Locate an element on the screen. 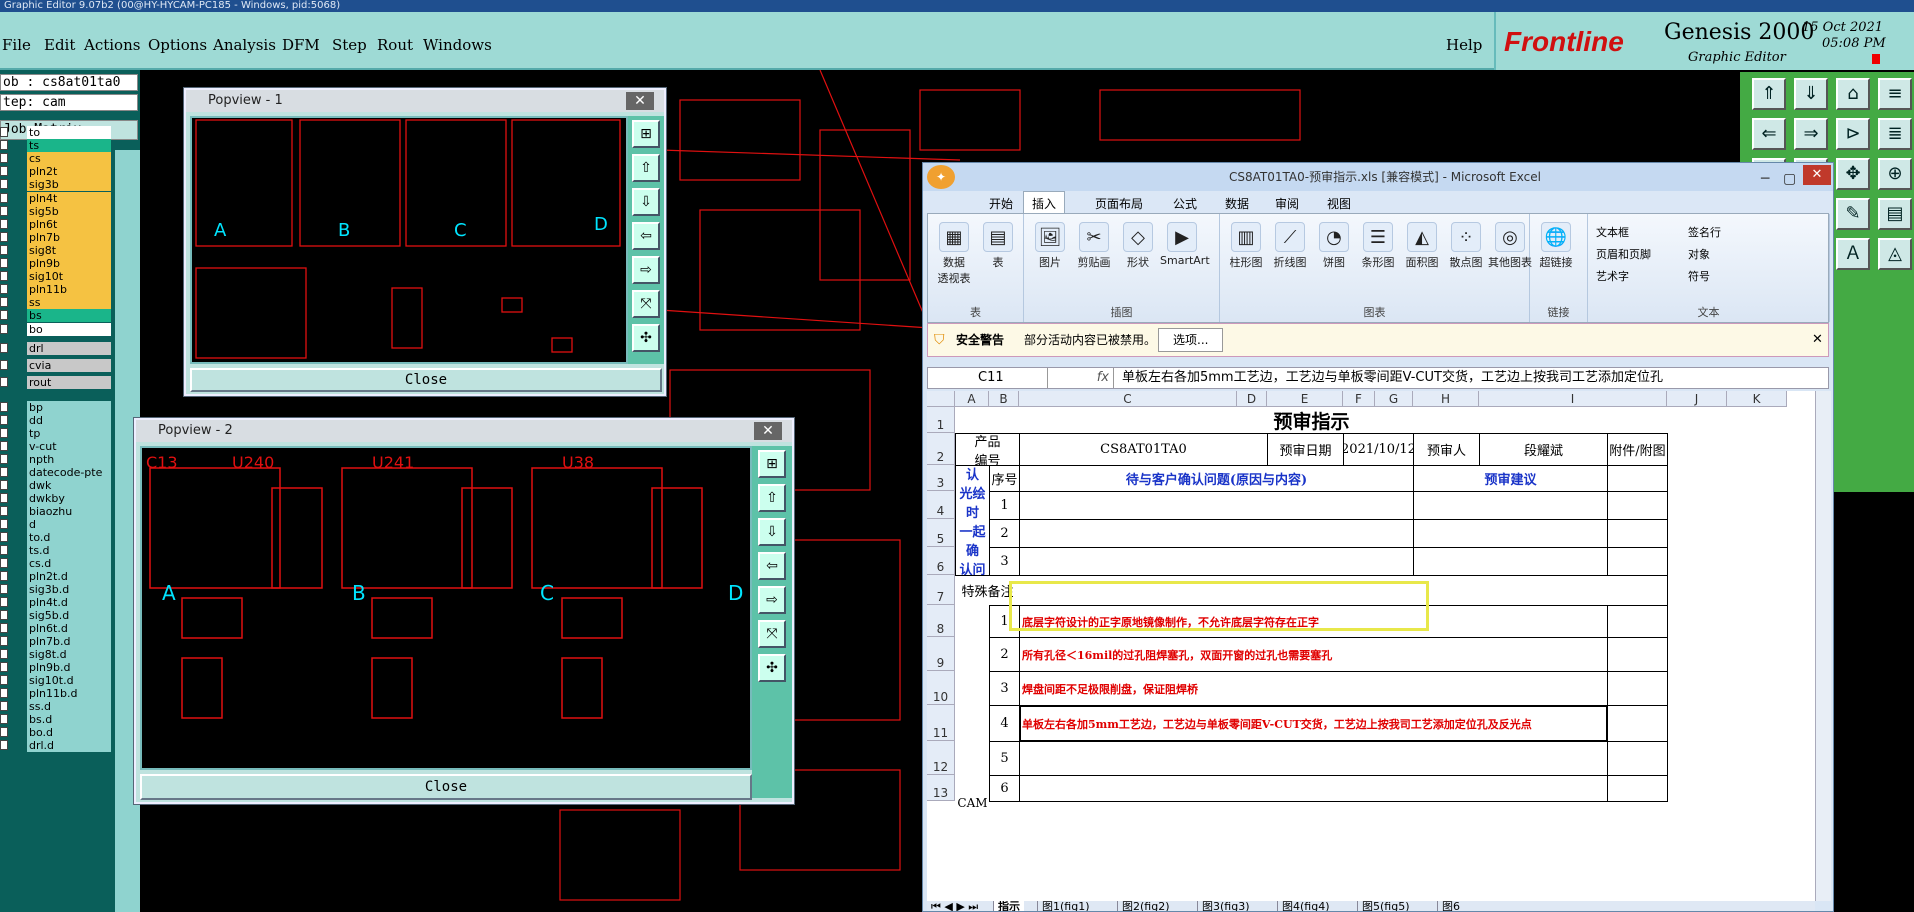  column-header: B is located at coordinates (1004, 399).